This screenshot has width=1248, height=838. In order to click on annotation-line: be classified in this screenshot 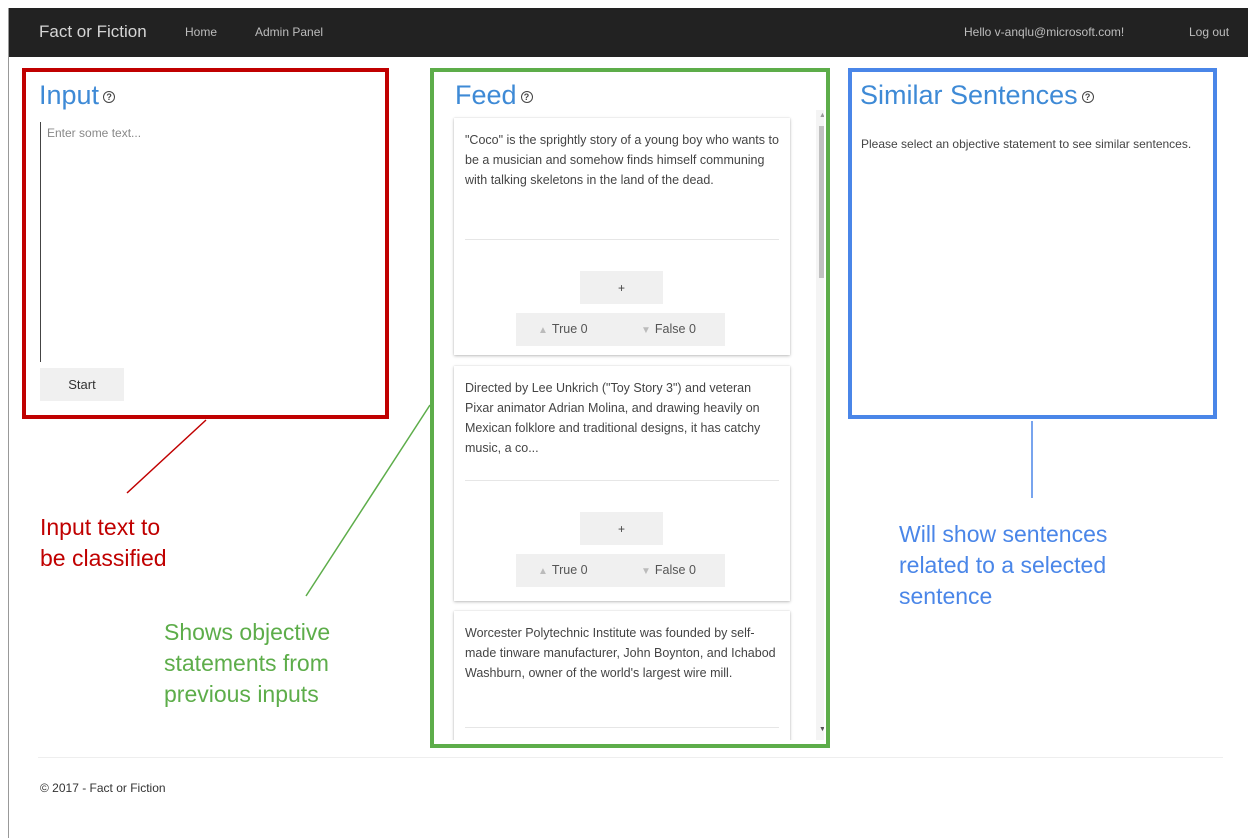, I will do `click(103, 558)`.